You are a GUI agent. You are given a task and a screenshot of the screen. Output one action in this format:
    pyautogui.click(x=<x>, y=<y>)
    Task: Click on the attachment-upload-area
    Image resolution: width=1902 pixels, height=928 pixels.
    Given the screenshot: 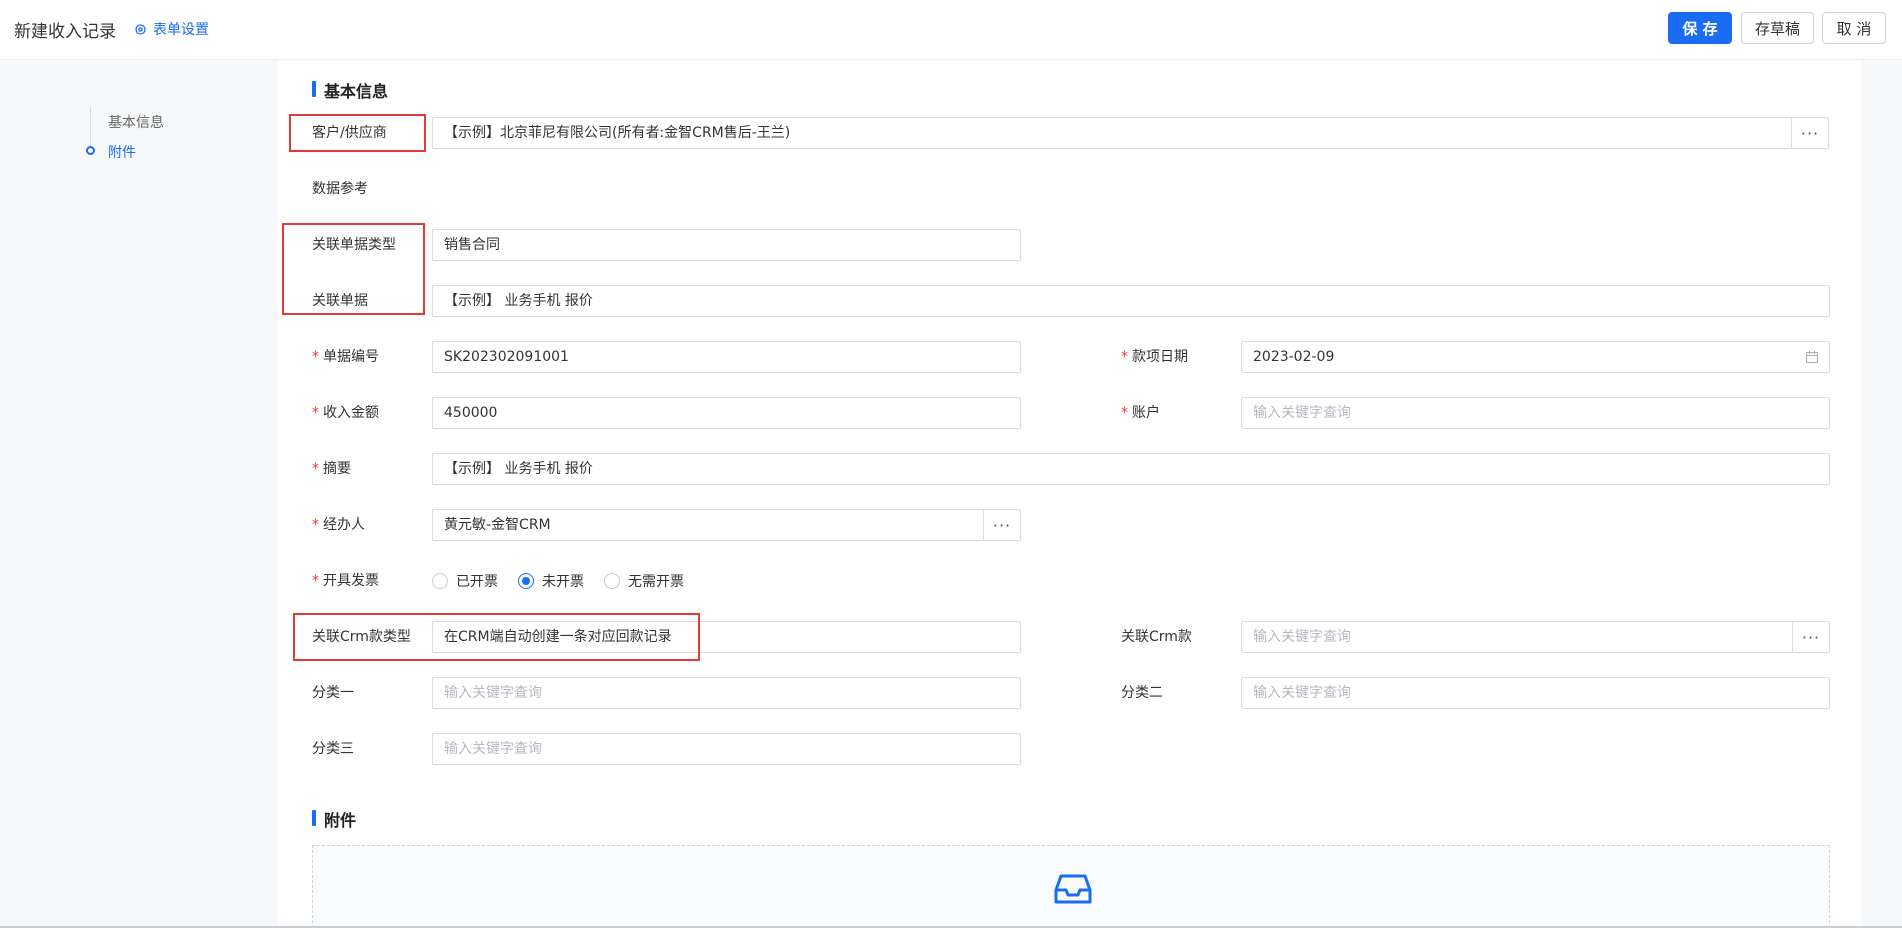 What is the action you would take?
    pyautogui.click(x=1071, y=886)
    